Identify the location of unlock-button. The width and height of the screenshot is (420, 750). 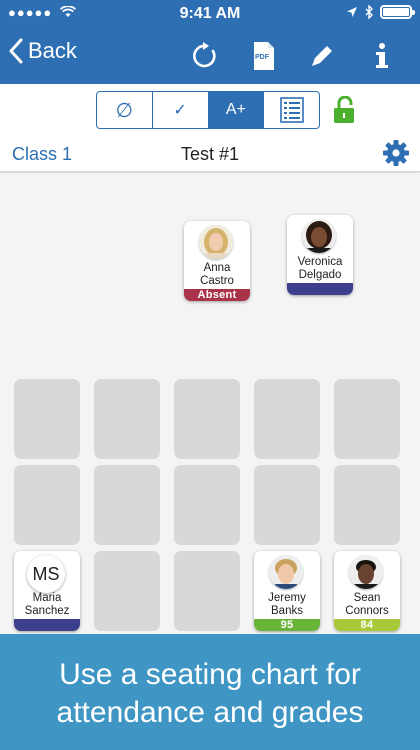
(344, 112).